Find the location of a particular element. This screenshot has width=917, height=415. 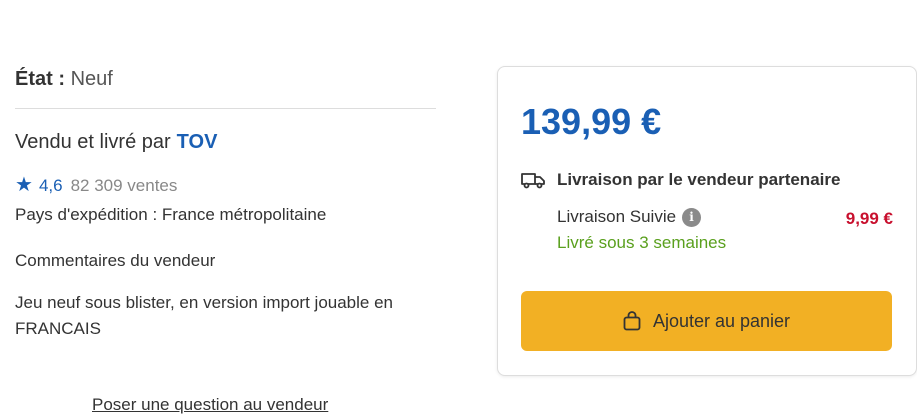

condition-row: État : Neuf is located at coordinates (64, 79).